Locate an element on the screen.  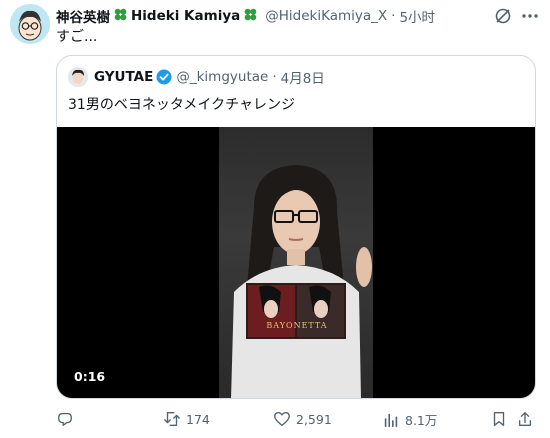
tweet-action-bar: 174 2,591 8.1万 is located at coordinates (275, 419).